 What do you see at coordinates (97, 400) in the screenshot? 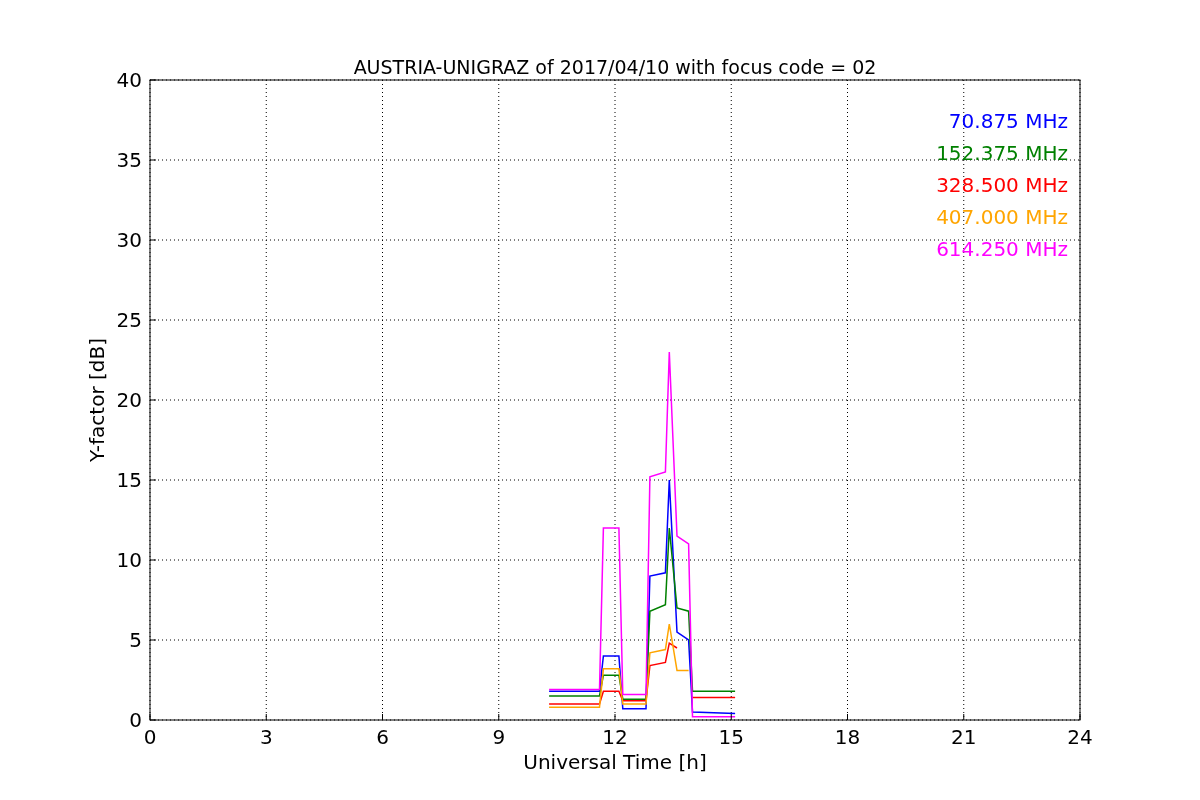
I see `axis-label: Y-factor [dB]` at bounding box center [97, 400].